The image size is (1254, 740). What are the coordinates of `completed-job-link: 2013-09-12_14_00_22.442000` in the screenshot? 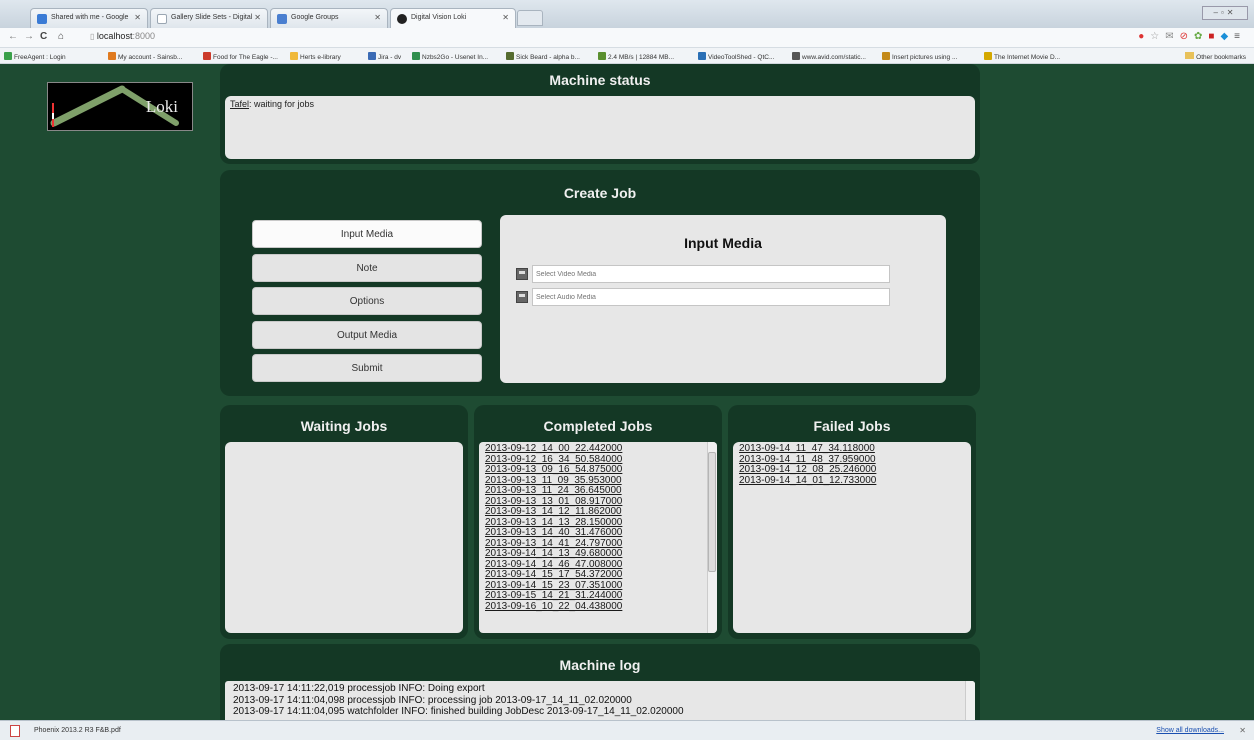 It's located at (598, 449).